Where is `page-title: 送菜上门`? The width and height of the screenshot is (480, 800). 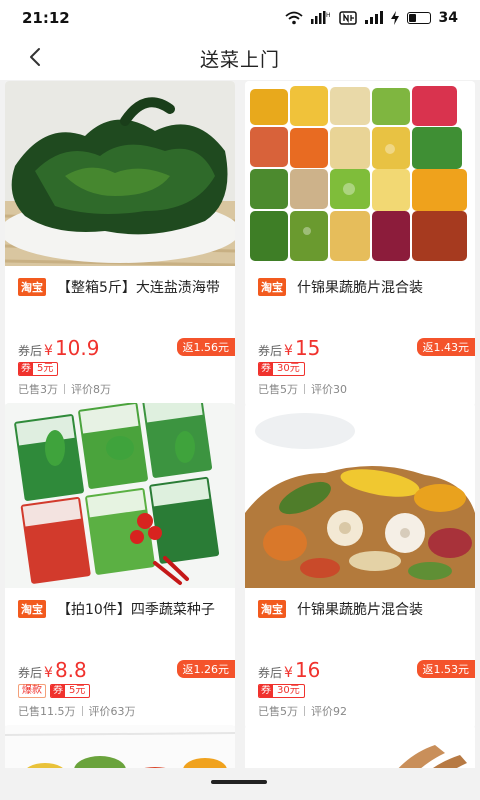
page-title: 送菜上门 is located at coordinates (239, 59).